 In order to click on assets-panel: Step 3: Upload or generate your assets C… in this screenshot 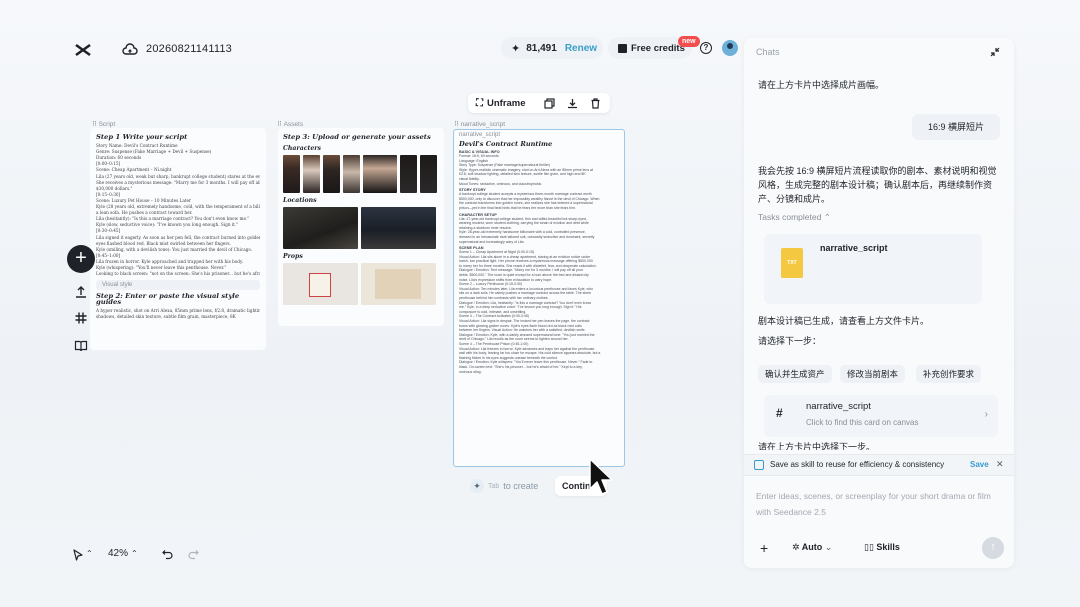, I will do `click(361, 227)`.